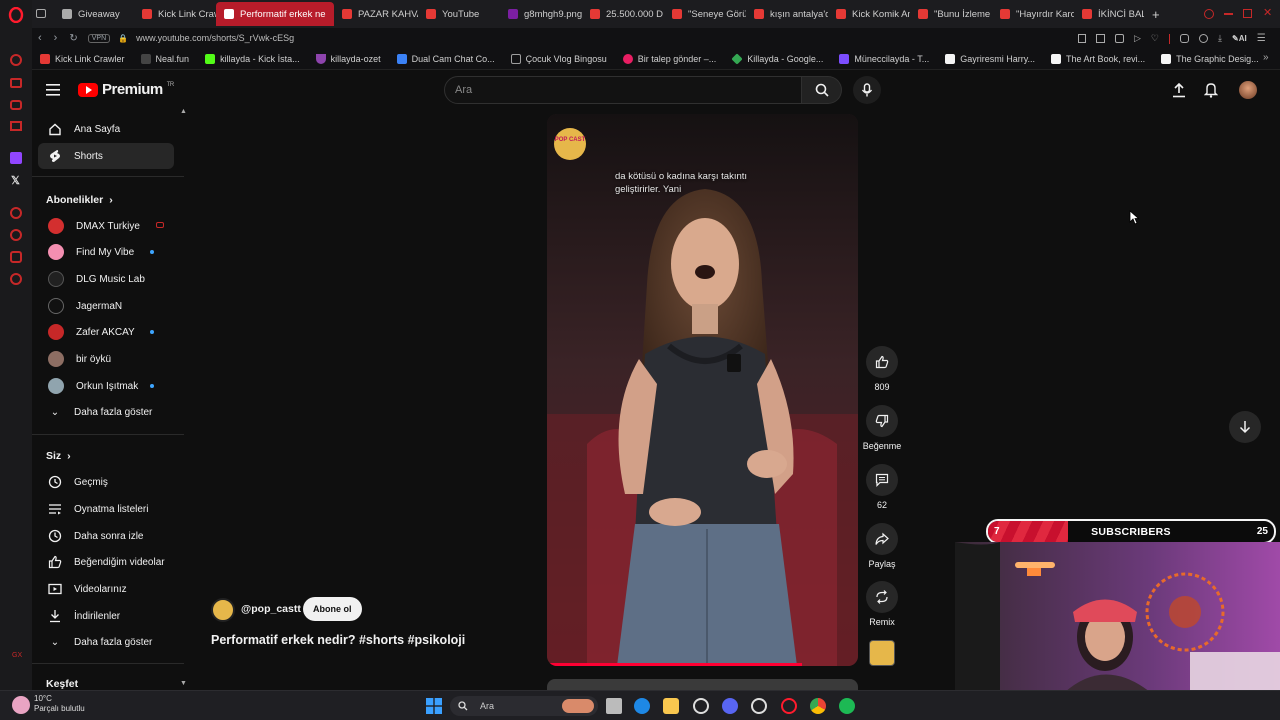 This screenshot has width=1280, height=720. I want to click on sidebar-item-liked: Beğendiğim videolar, so click(106, 562).